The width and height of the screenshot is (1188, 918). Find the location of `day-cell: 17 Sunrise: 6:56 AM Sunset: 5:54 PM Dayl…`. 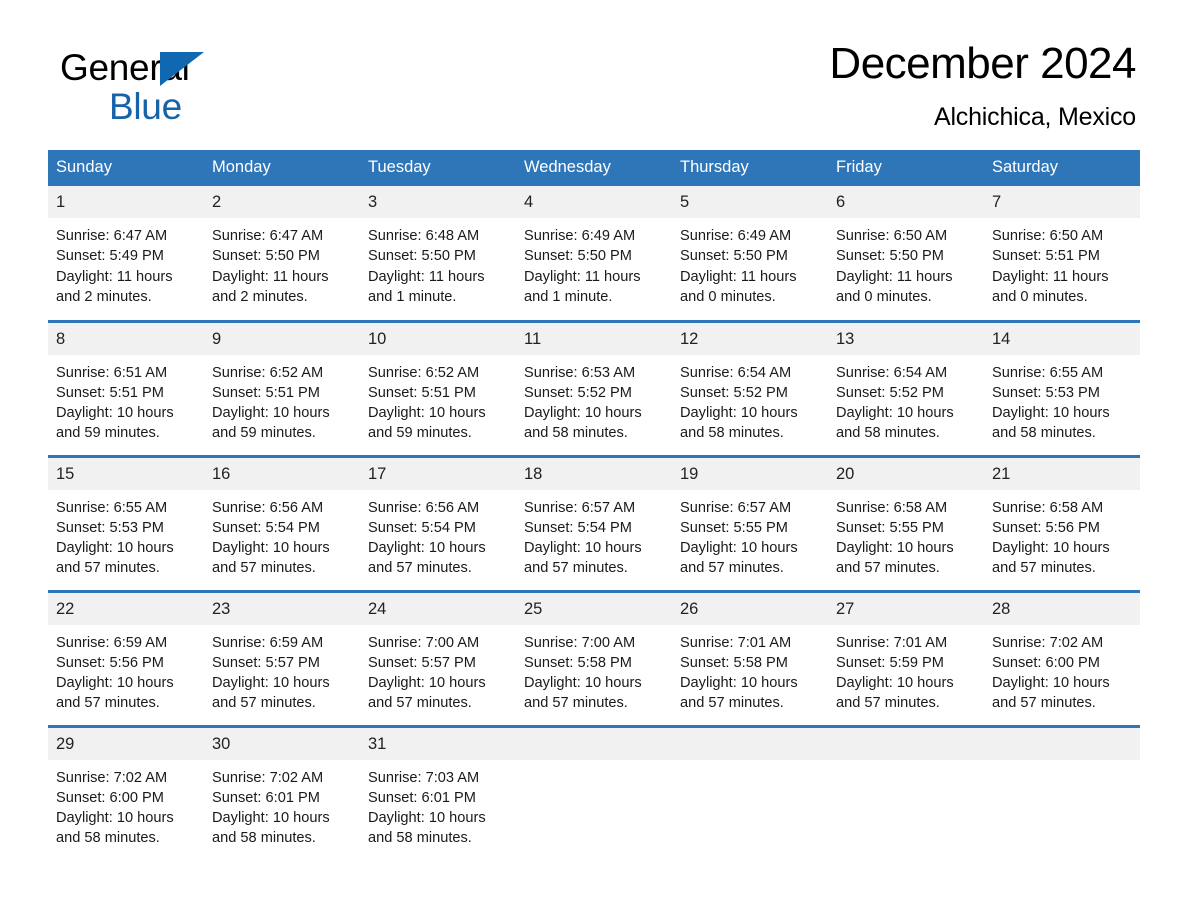

day-cell: 17 Sunrise: 6:56 AM Sunset: 5:54 PM Dayl… is located at coordinates (438, 522).